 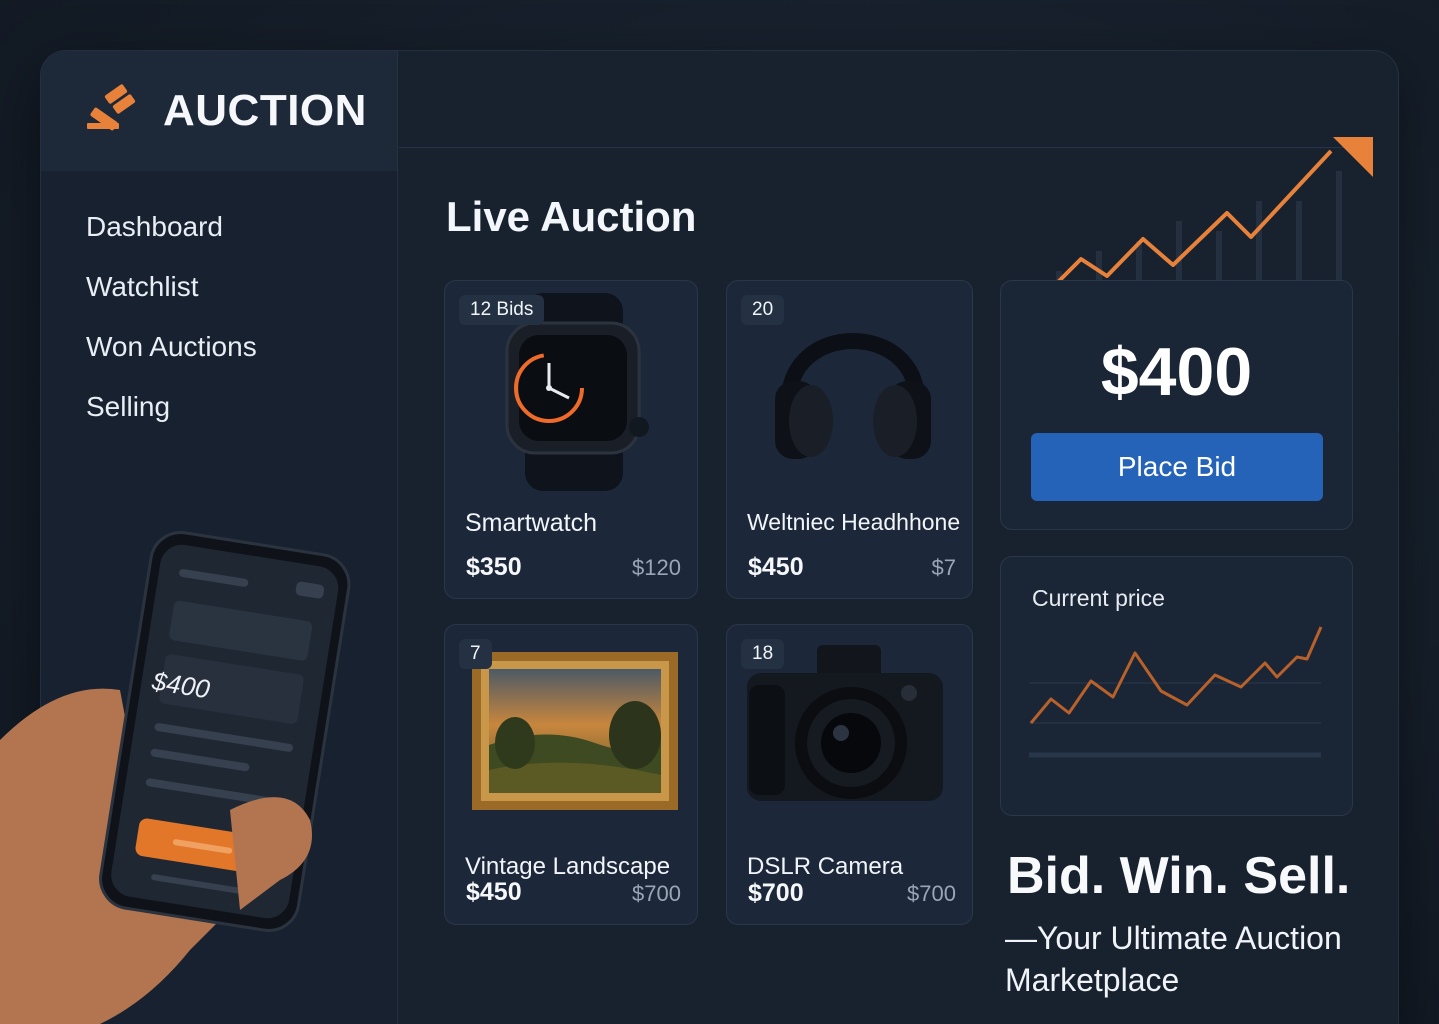 I want to click on auction-card-smartwatch: 12 Bids Smartwatch $350 $120, so click(x=571, y=439).